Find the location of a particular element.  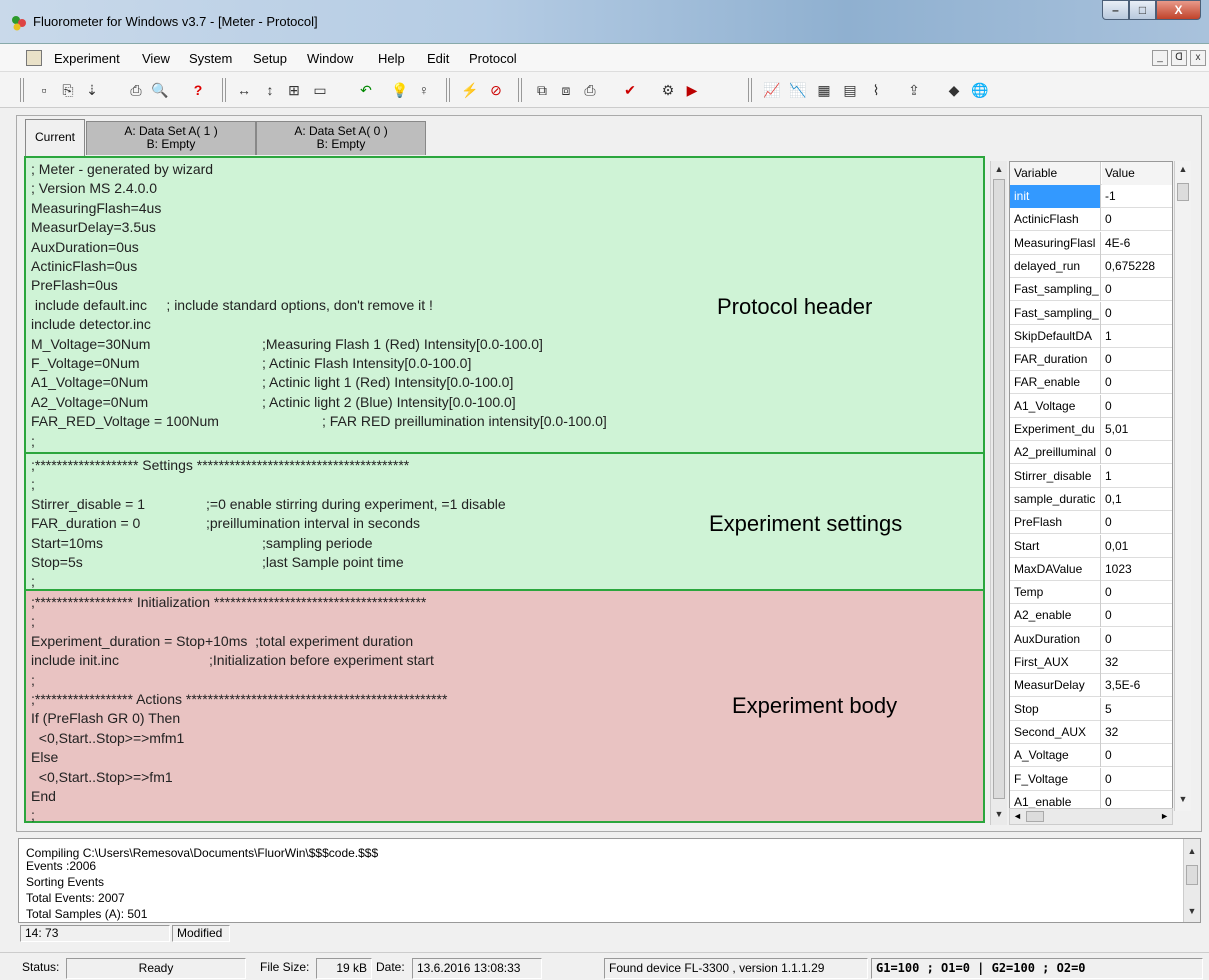

grid-row: sample_duratic 0,1 is located at coordinates (1091, 499).